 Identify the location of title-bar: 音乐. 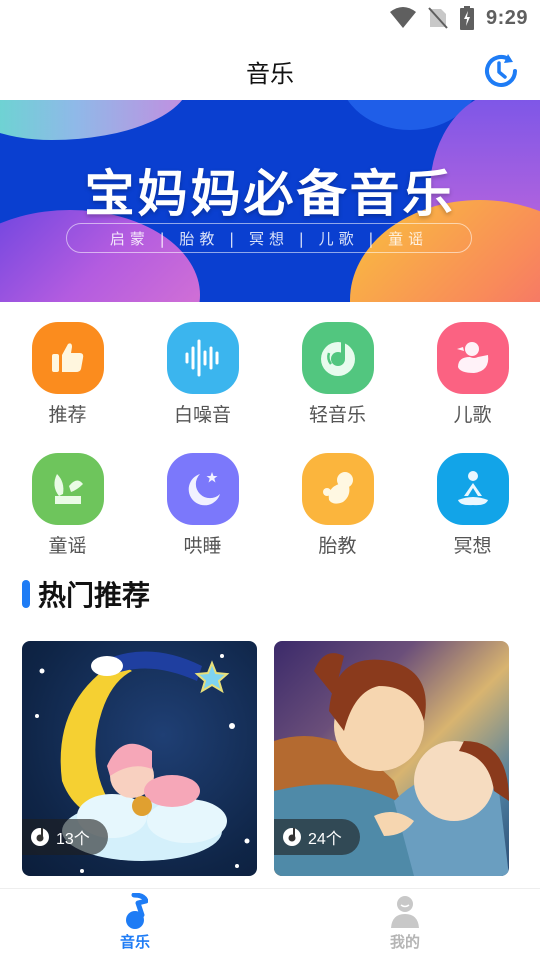
(270, 68).